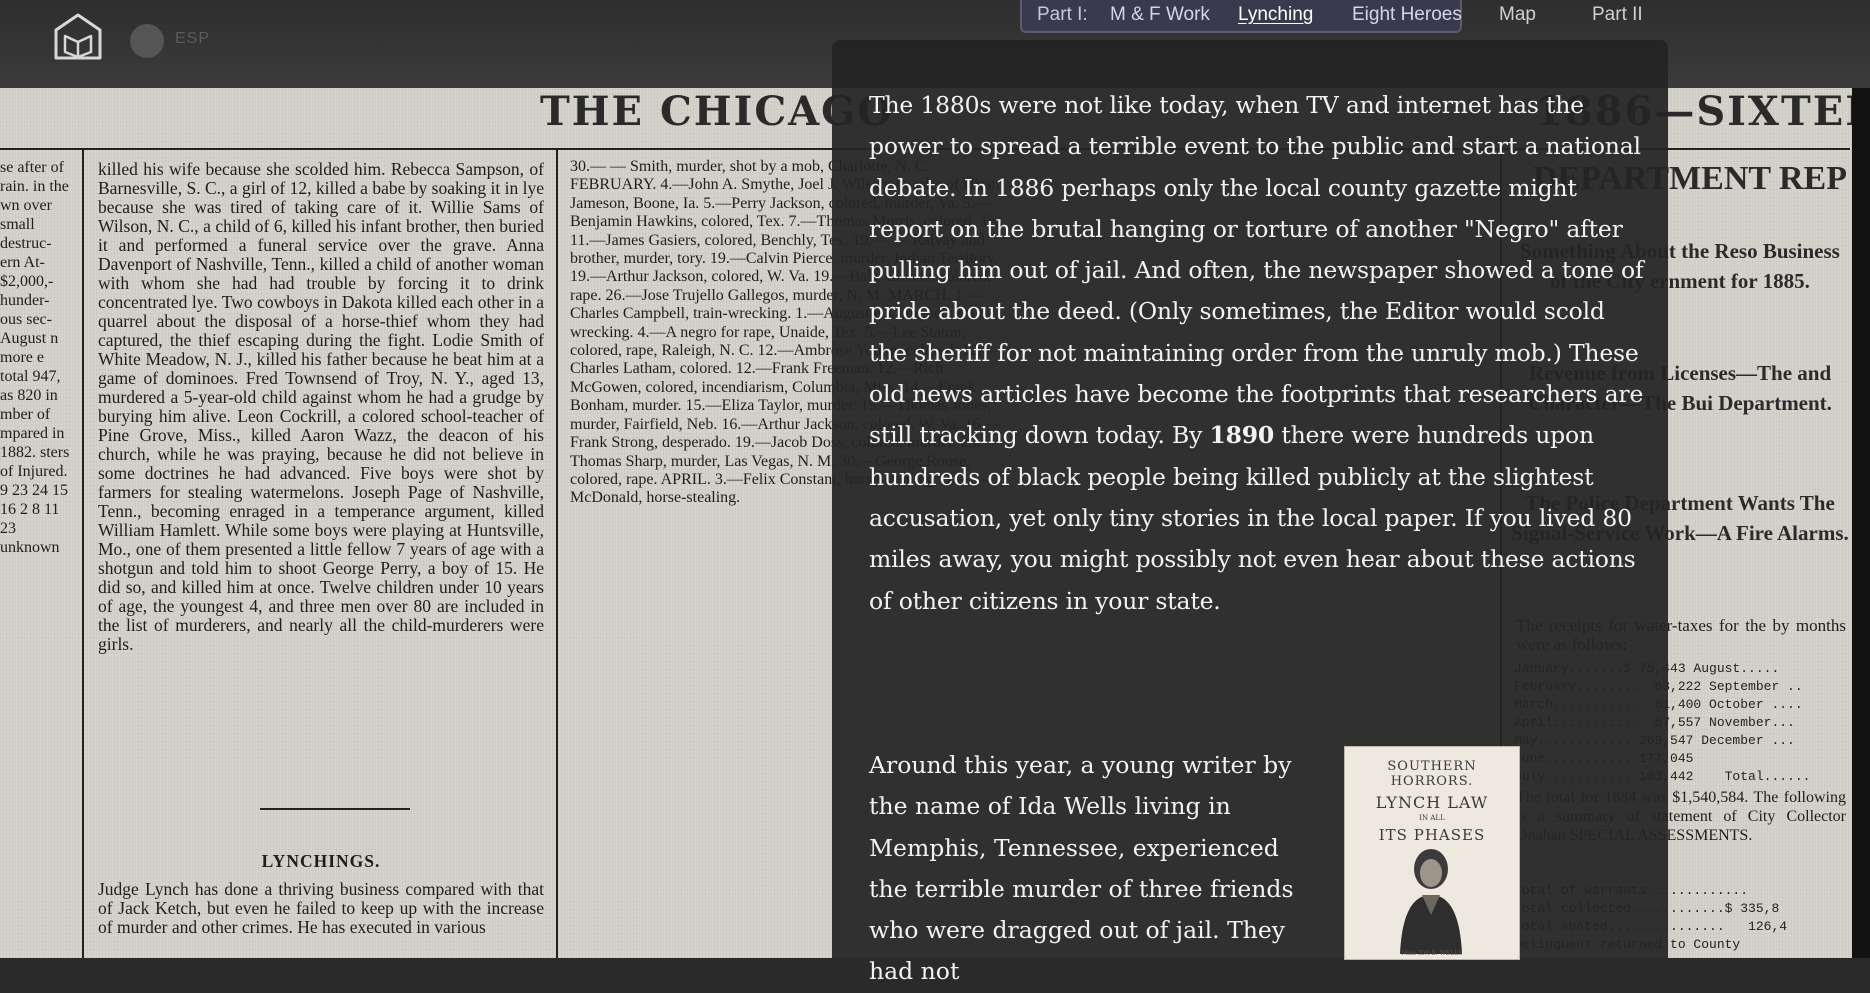  What do you see at coordinates (1617, 15) in the screenshot?
I see `nav-item-part-ii: Part II` at bounding box center [1617, 15].